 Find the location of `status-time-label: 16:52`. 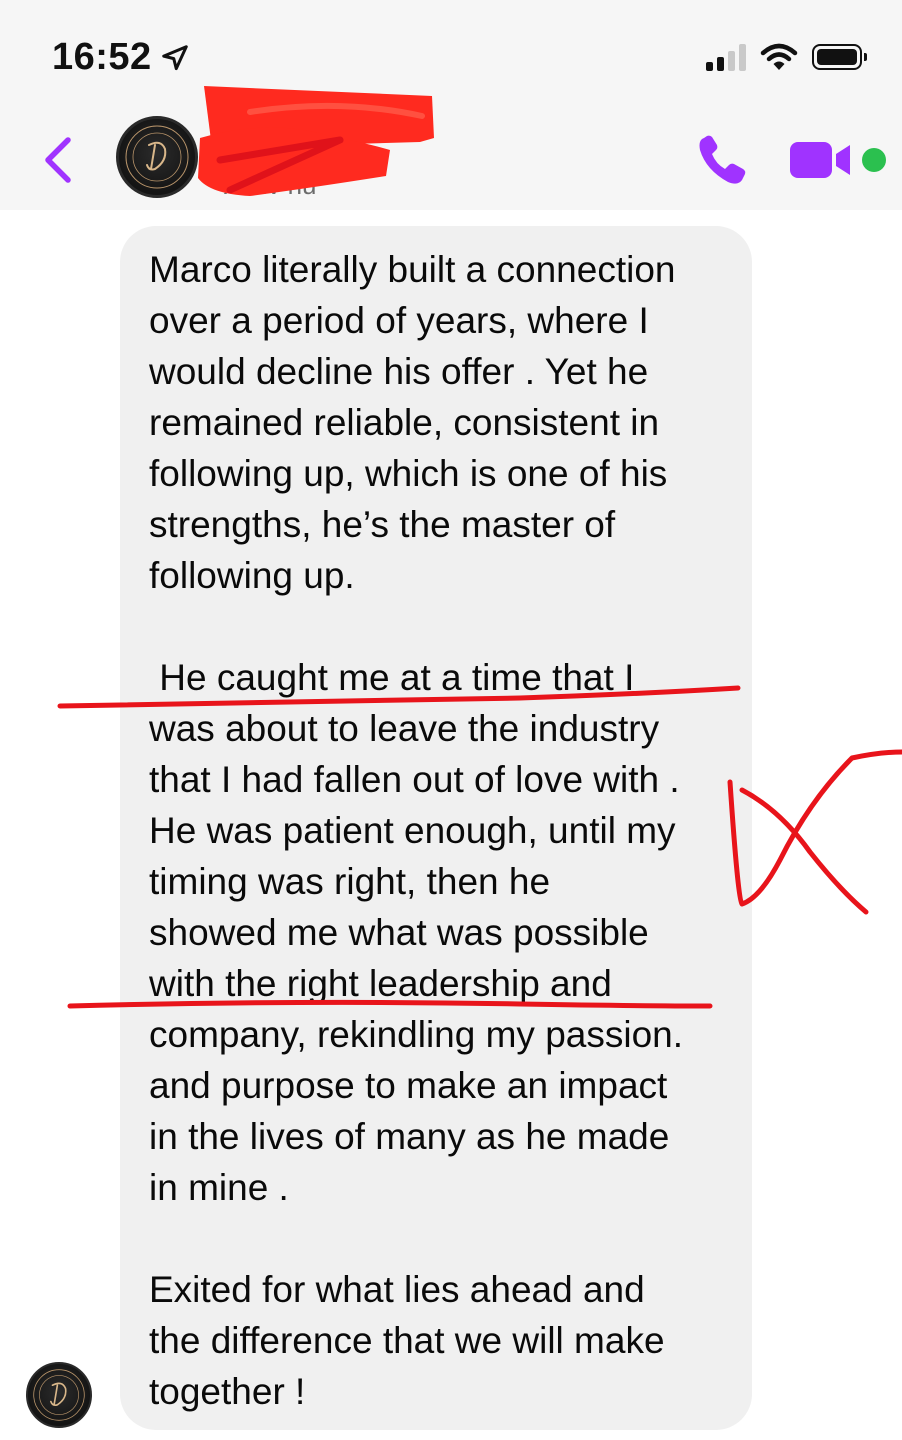

status-time-label: 16:52 is located at coordinates (102, 57).